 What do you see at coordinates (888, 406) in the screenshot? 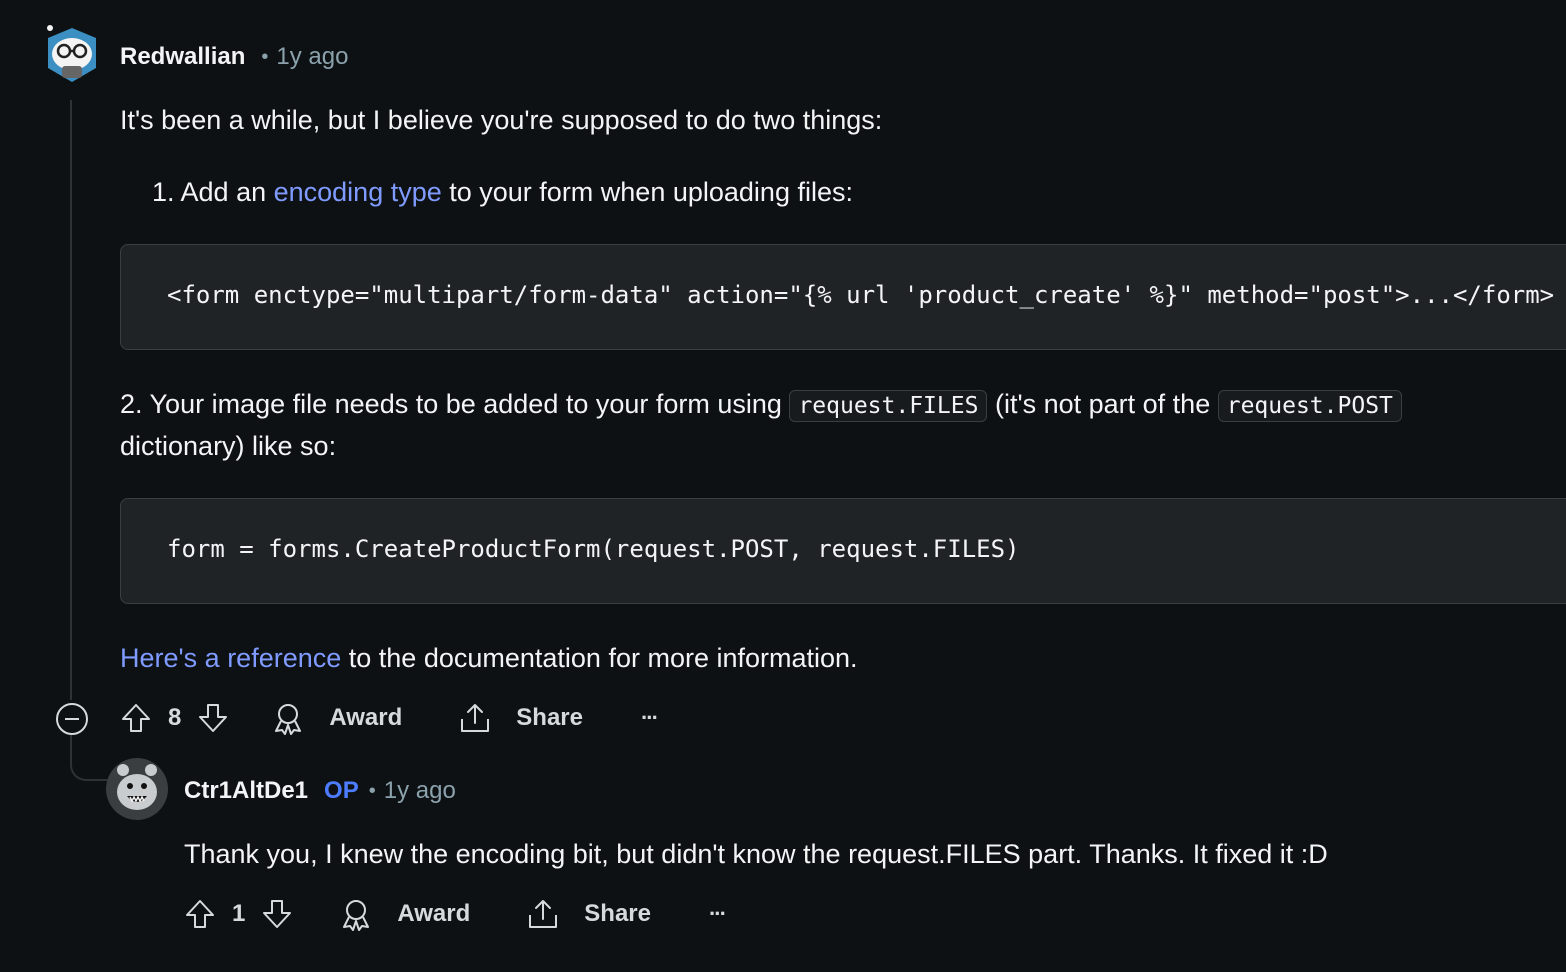
I see `inline-code-request-files: request.FILES` at bounding box center [888, 406].